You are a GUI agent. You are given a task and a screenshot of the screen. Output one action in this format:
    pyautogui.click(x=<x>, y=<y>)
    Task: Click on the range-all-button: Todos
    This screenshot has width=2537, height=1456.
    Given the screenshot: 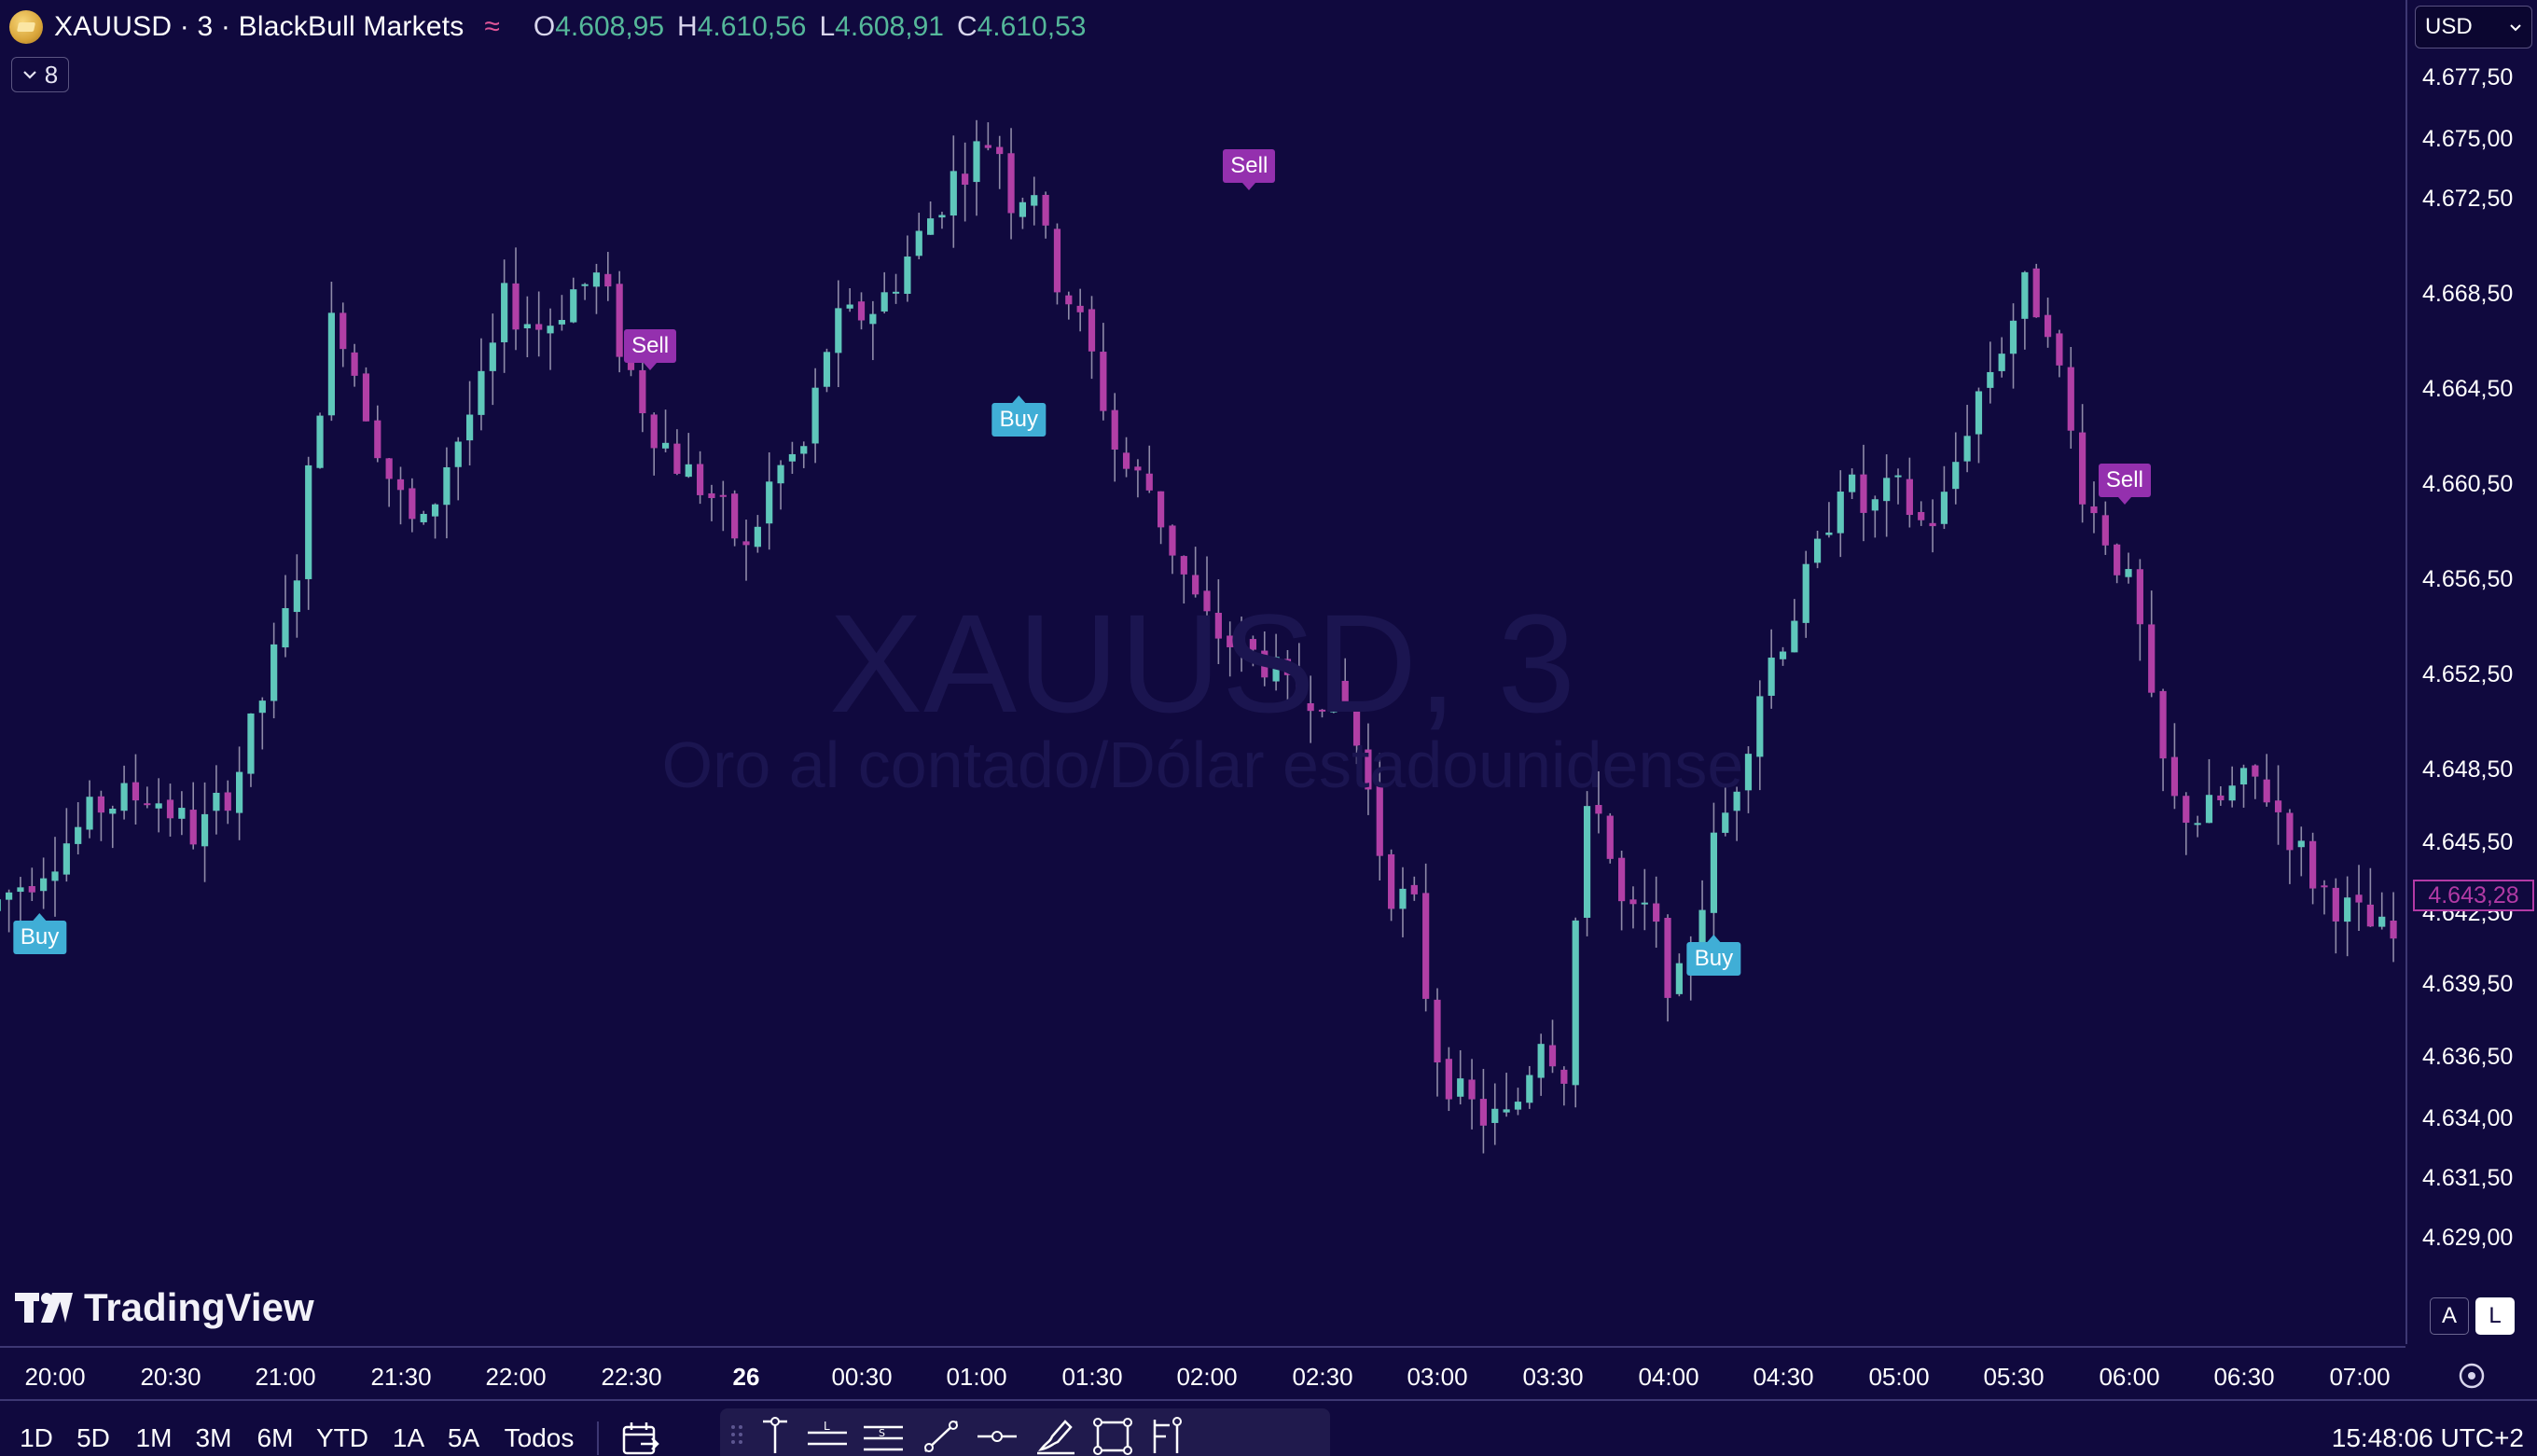 What is the action you would take?
    pyautogui.click(x=540, y=1438)
    